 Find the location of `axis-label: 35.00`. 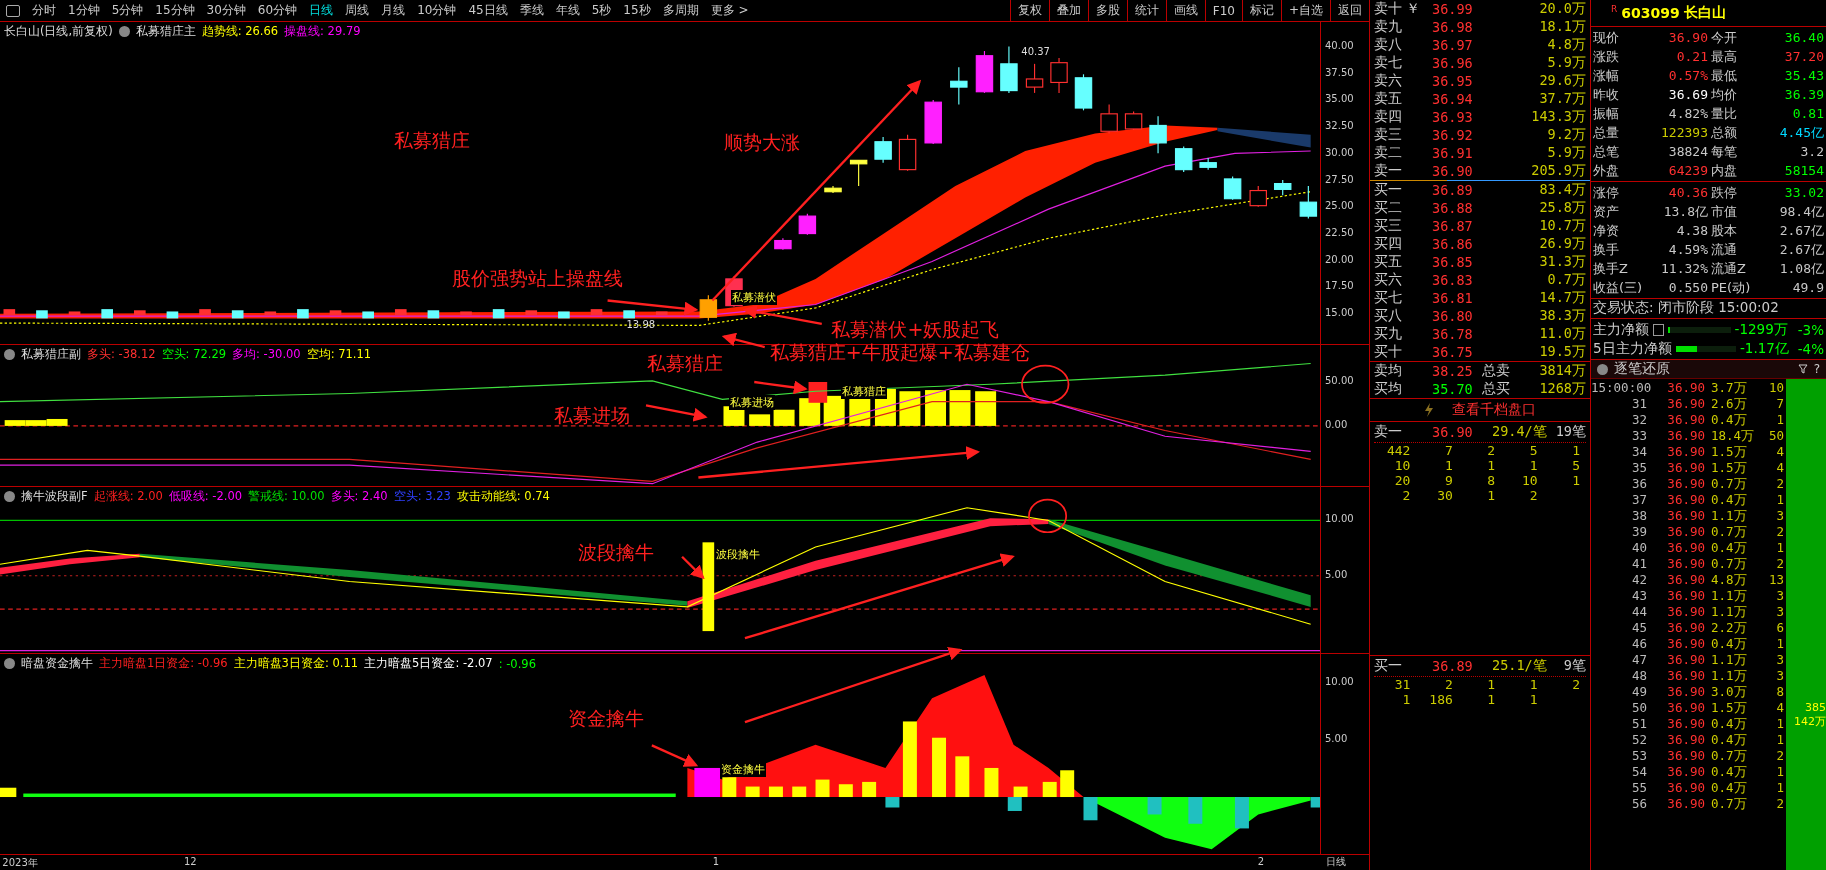

axis-label: 35.00 is located at coordinates (1339, 99).